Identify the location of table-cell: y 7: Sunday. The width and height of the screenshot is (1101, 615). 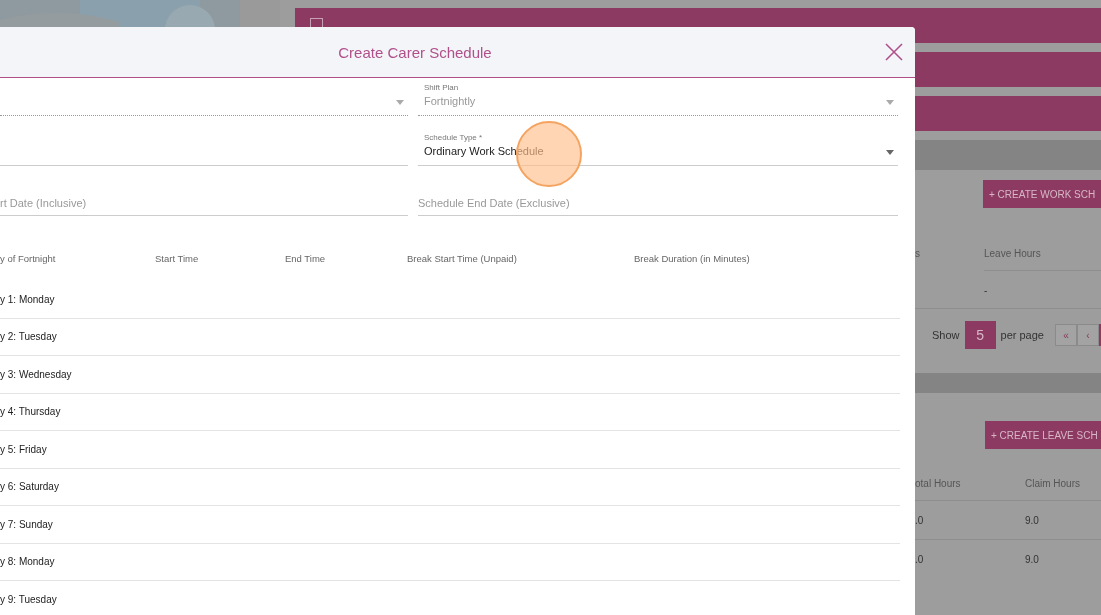
(26, 524).